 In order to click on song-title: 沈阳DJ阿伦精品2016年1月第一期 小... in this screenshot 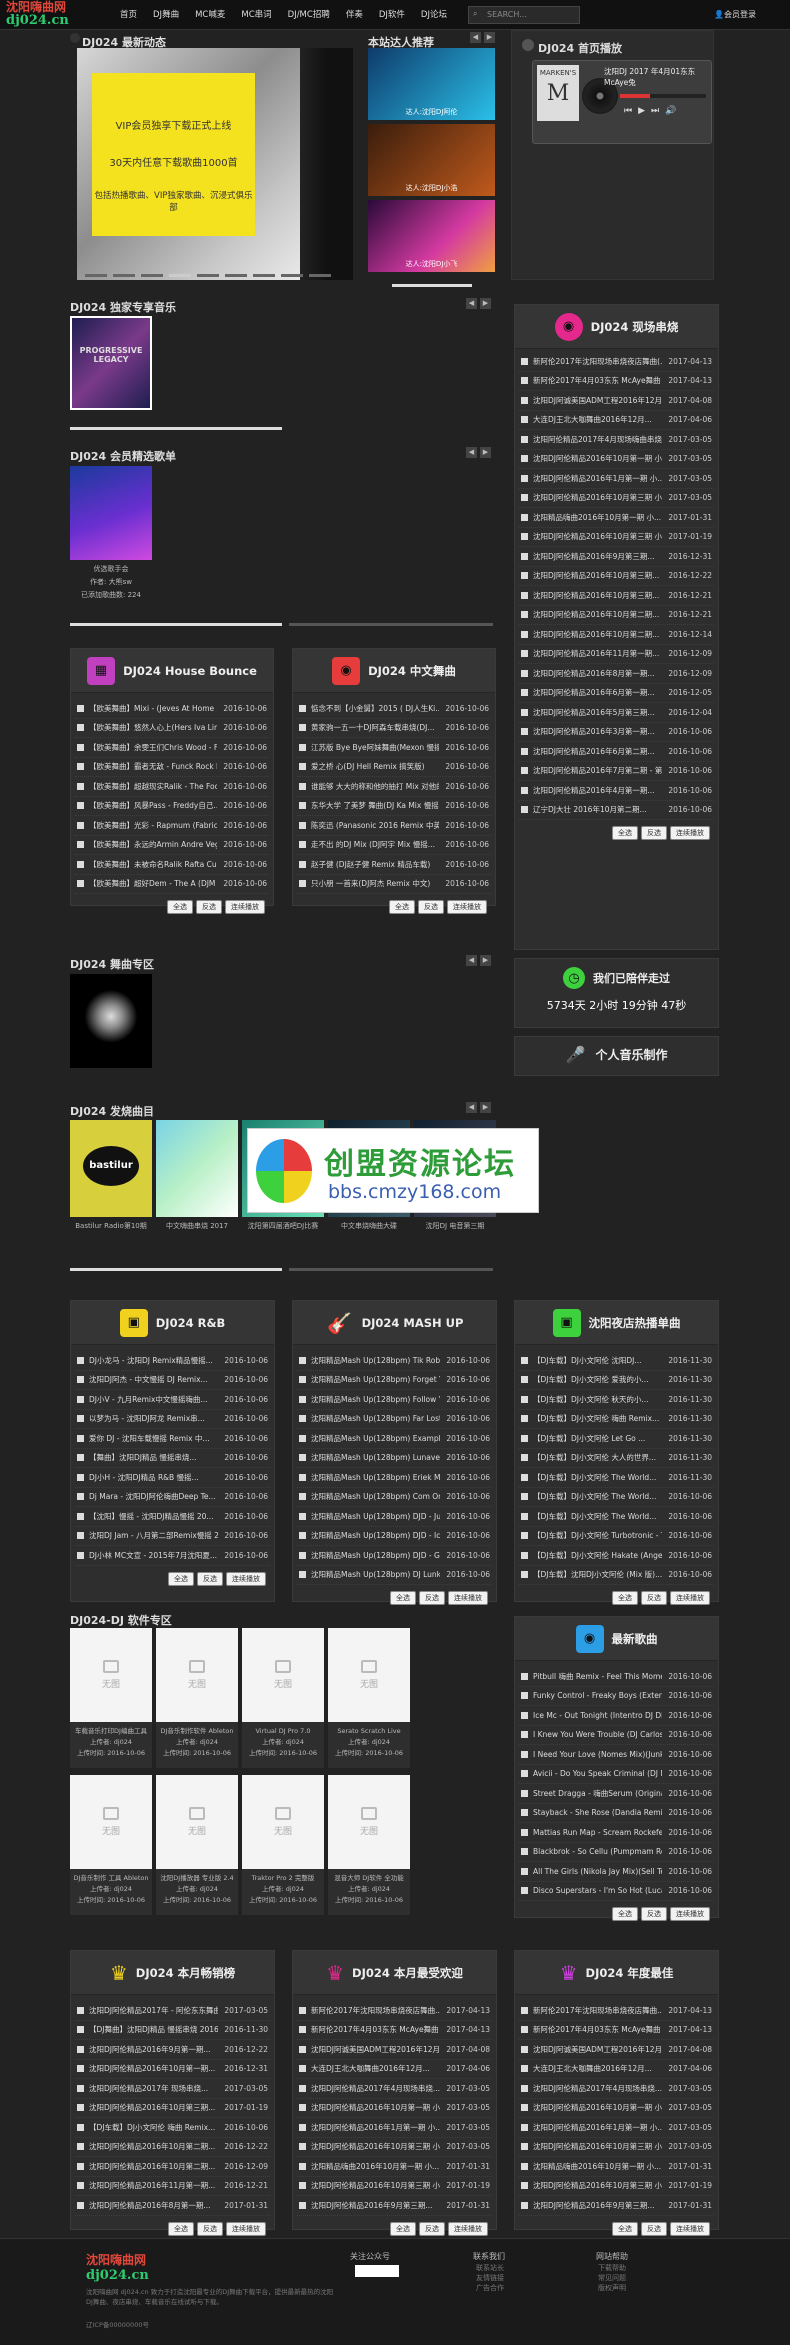, I will do `click(375, 2127)`.